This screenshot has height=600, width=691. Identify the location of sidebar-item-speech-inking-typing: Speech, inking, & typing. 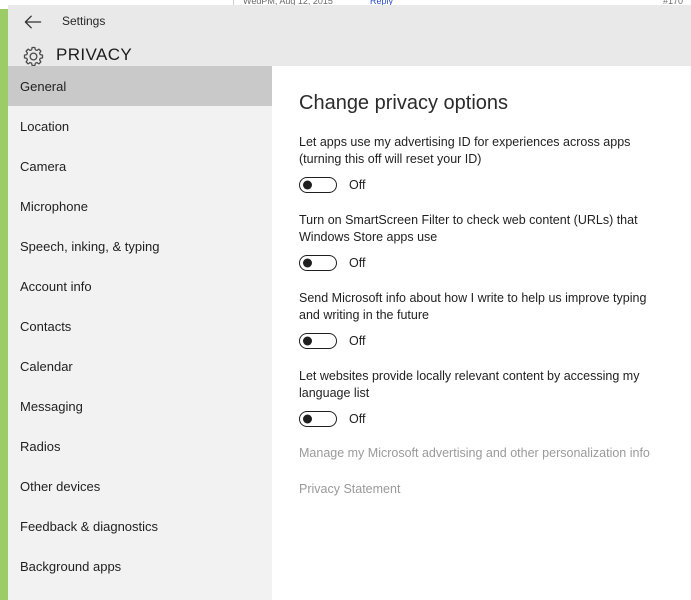
(140, 246).